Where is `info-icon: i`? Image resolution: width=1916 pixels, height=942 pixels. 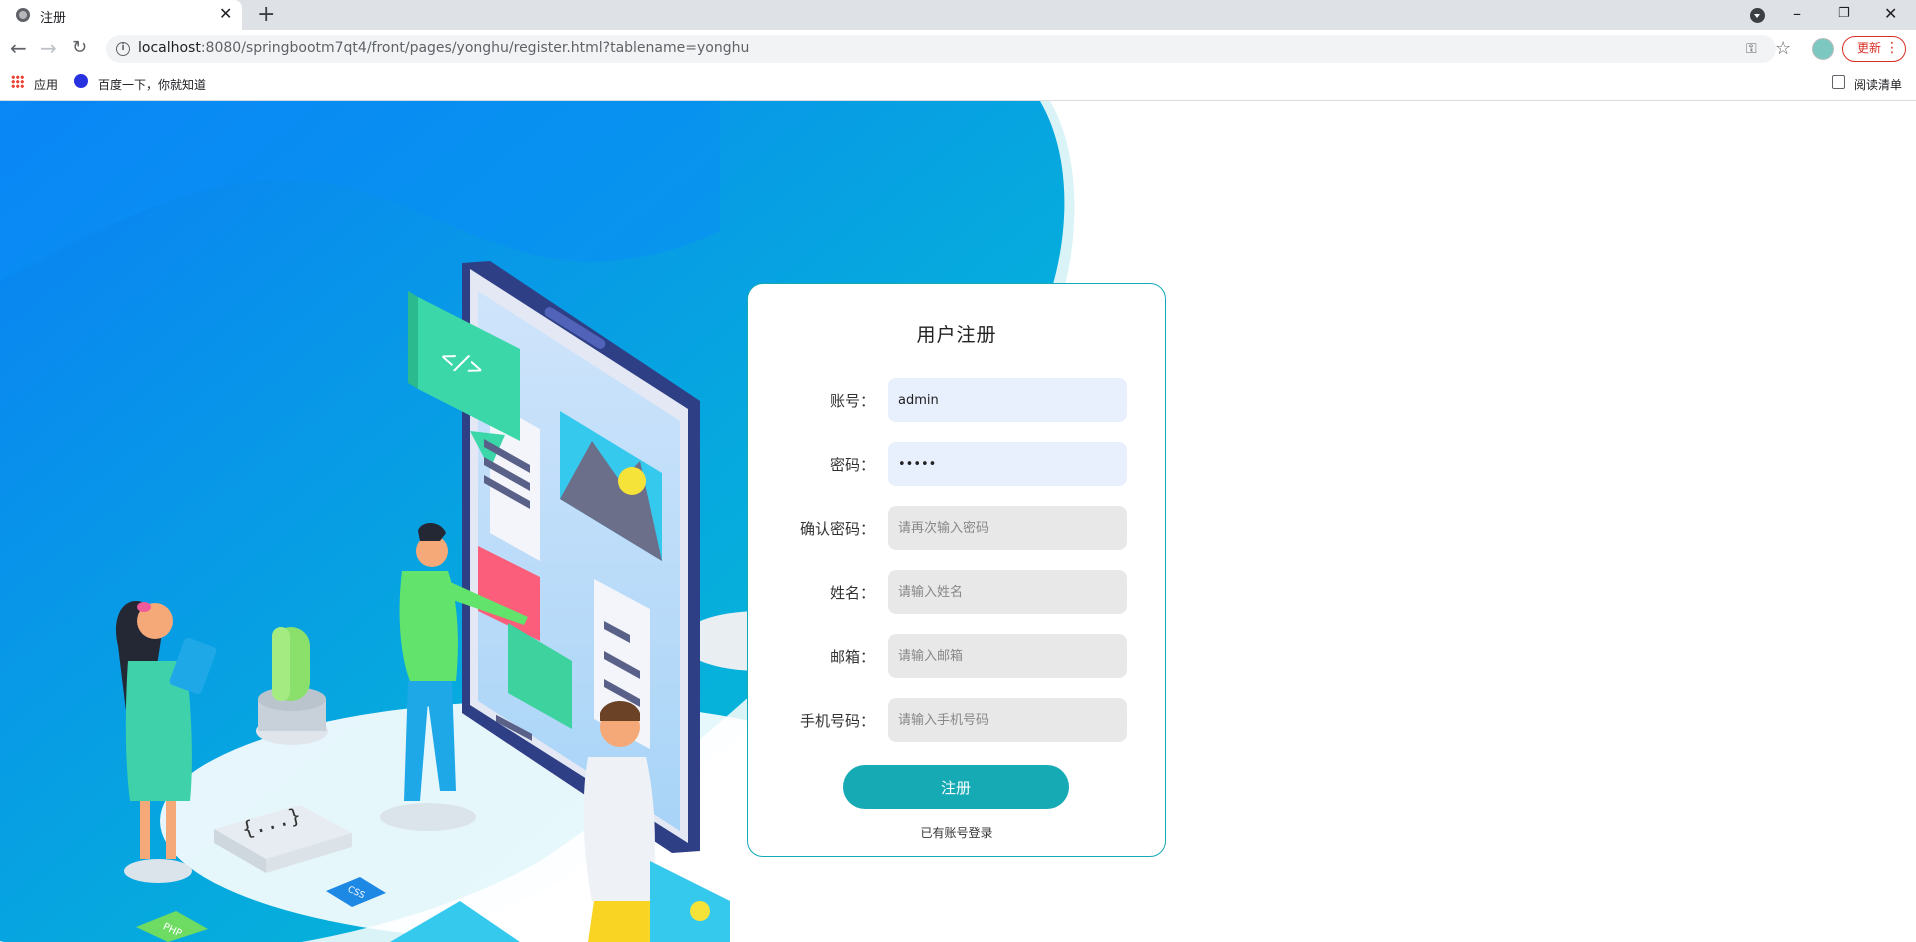
info-icon: i is located at coordinates (123, 49).